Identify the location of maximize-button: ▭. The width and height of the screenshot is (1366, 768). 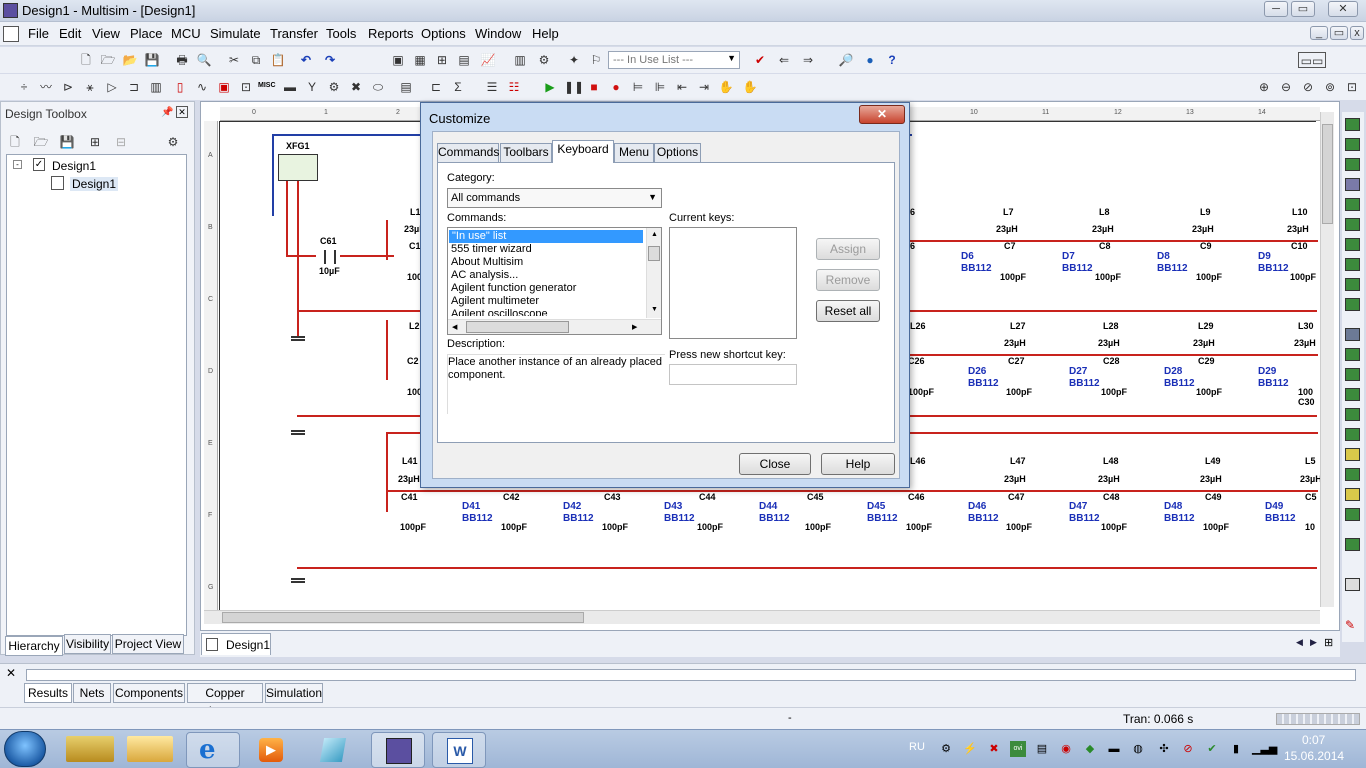
(1303, 9).